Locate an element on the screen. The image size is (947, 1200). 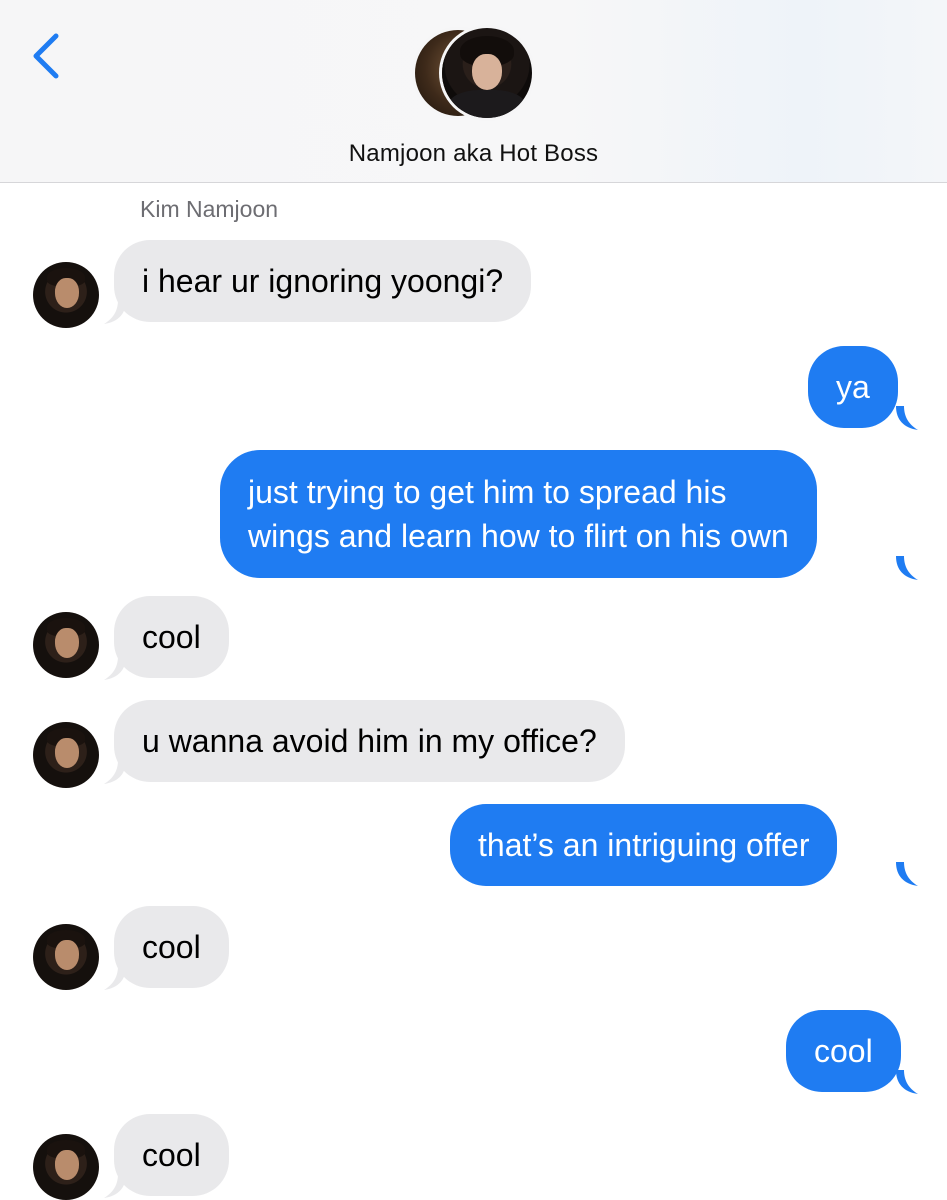
message-bubble-outgoing: cool is located at coordinates (843, 1051).